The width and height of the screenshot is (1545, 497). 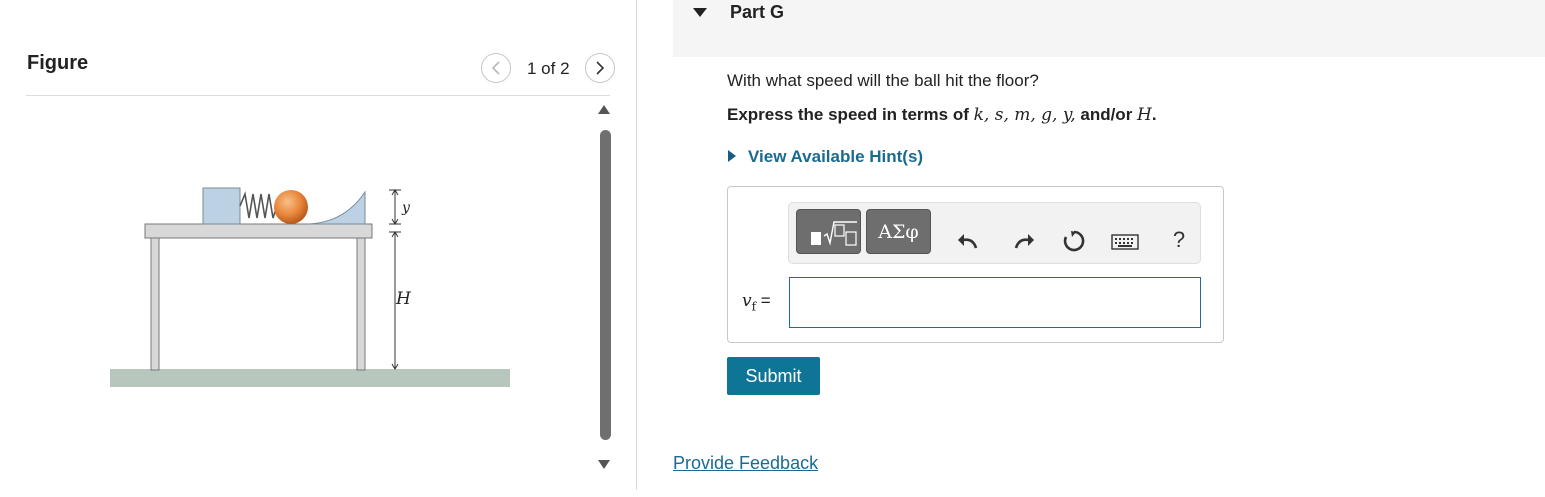 What do you see at coordinates (898, 231) in the screenshot?
I see `greek-symbols-button: ΑΣφ` at bounding box center [898, 231].